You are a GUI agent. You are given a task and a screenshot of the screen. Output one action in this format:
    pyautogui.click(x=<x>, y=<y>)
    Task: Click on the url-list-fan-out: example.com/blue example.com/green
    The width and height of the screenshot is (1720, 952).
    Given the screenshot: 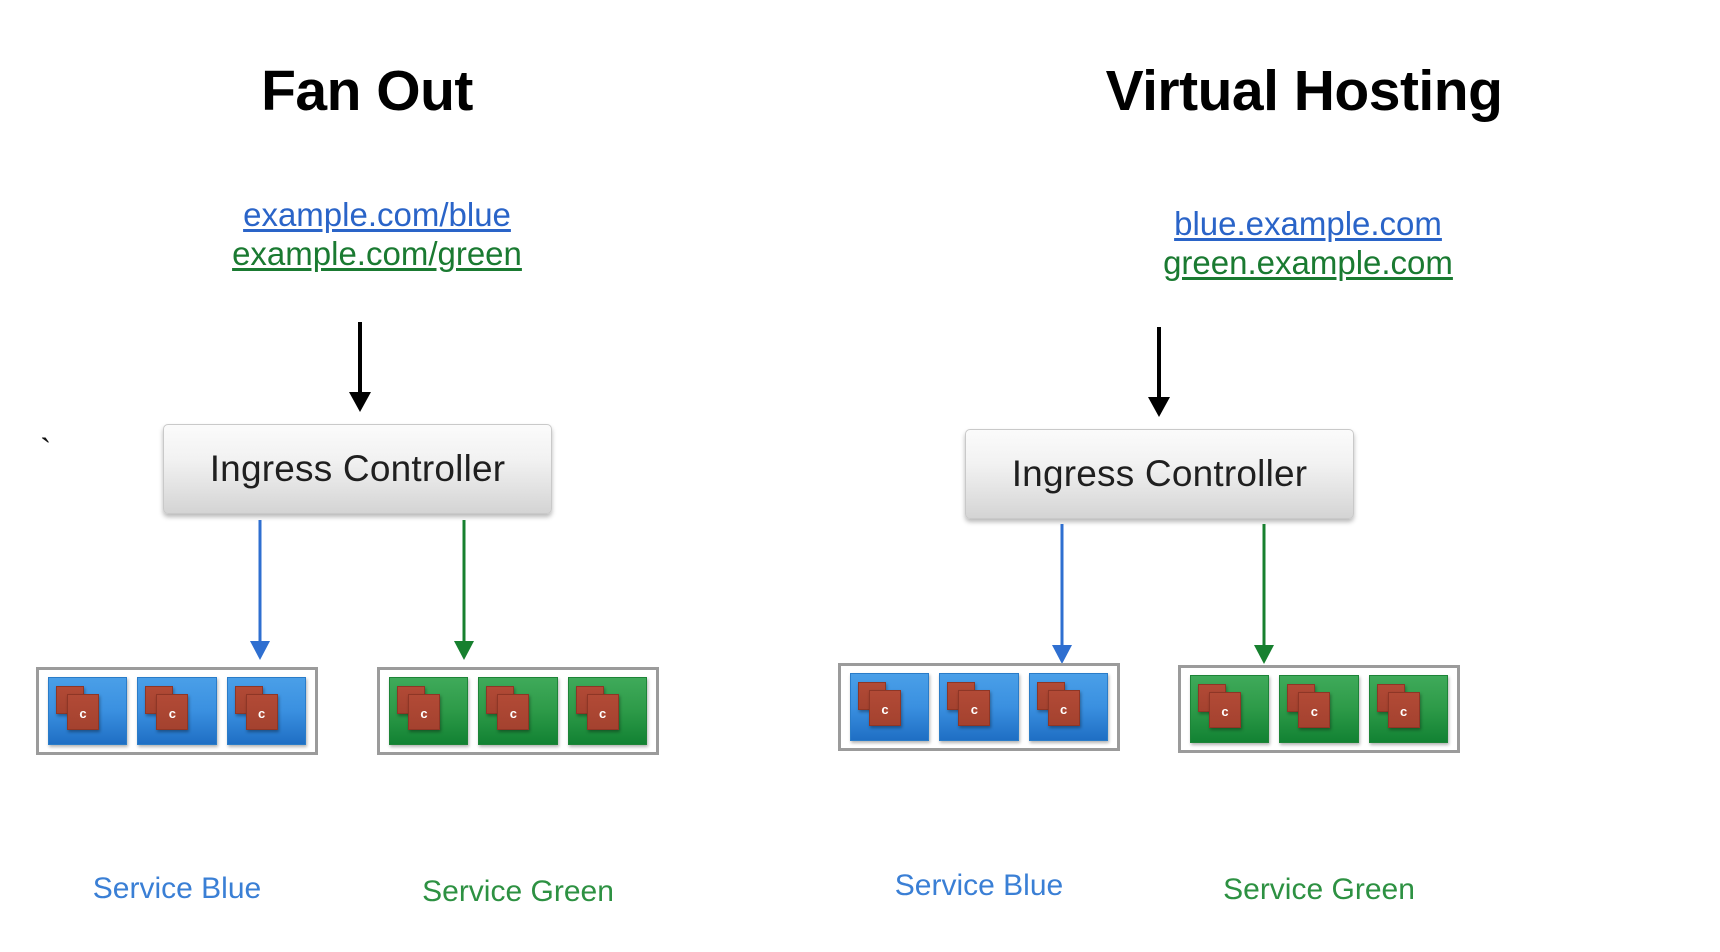 What is the action you would take?
    pyautogui.click(x=403, y=235)
    